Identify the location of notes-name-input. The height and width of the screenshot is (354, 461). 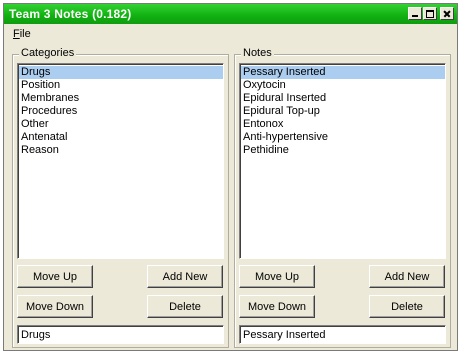
(342, 334).